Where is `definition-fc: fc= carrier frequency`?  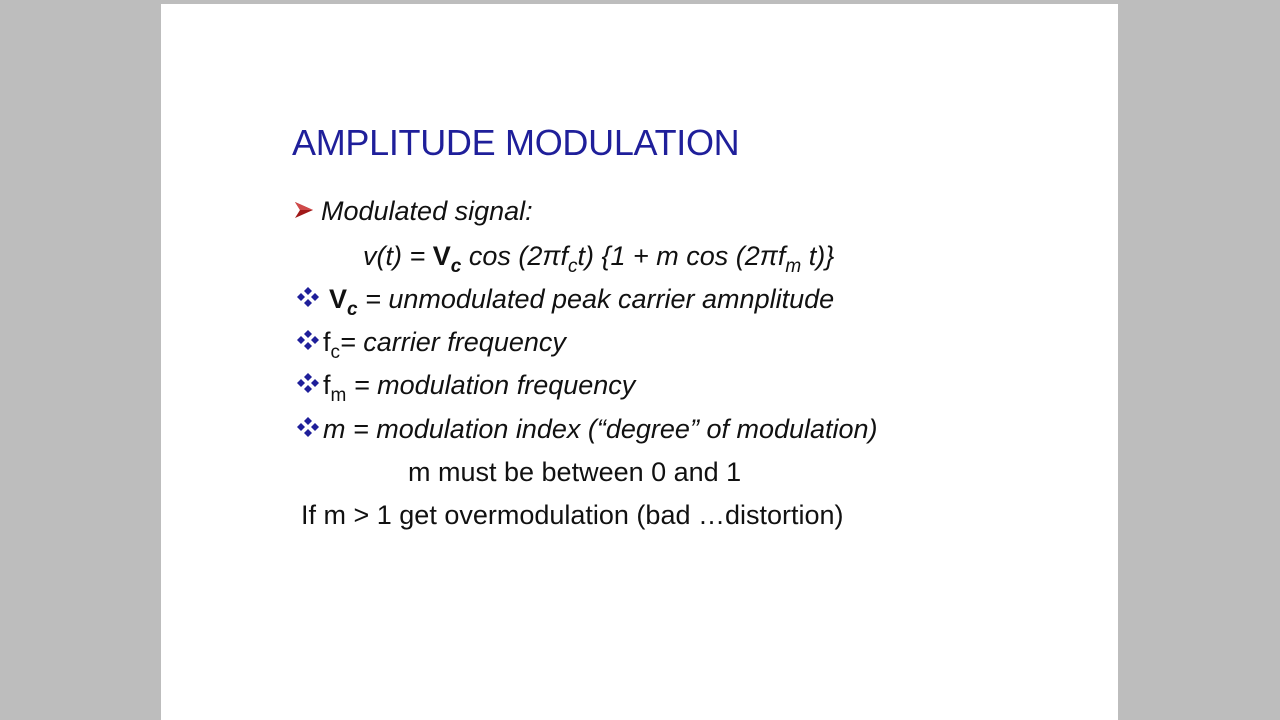 definition-fc: fc= carrier frequency is located at coordinates (431, 344).